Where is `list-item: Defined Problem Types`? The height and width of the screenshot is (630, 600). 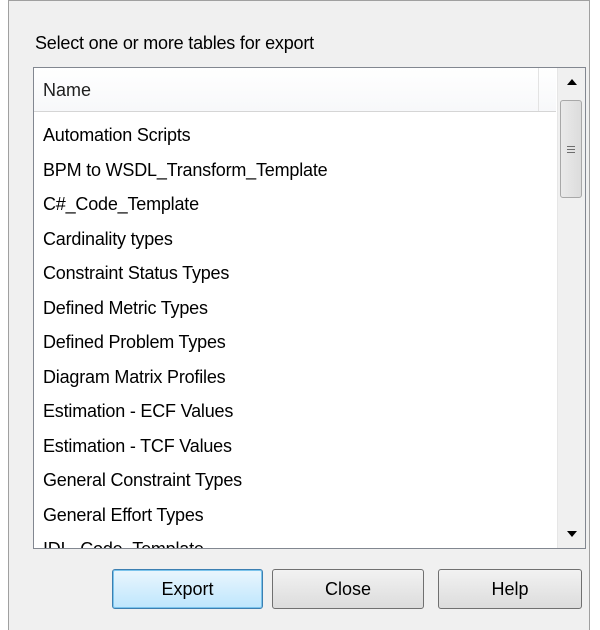 list-item: Defined Problem Types is located at coordinates (295, 342).